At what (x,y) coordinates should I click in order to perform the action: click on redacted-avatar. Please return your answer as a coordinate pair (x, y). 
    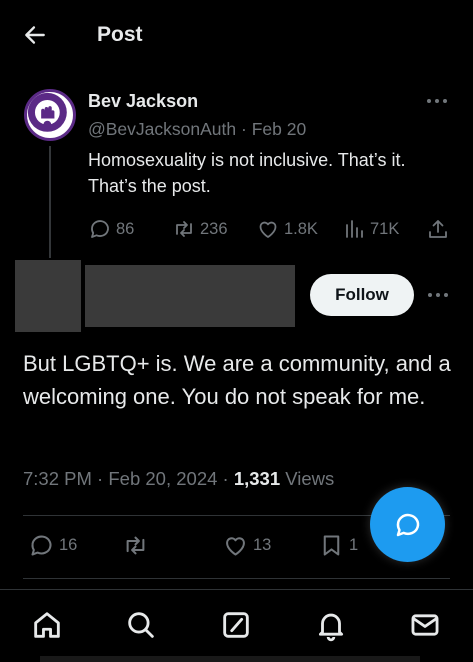
    Looking at the image, I should click on (48, 296).